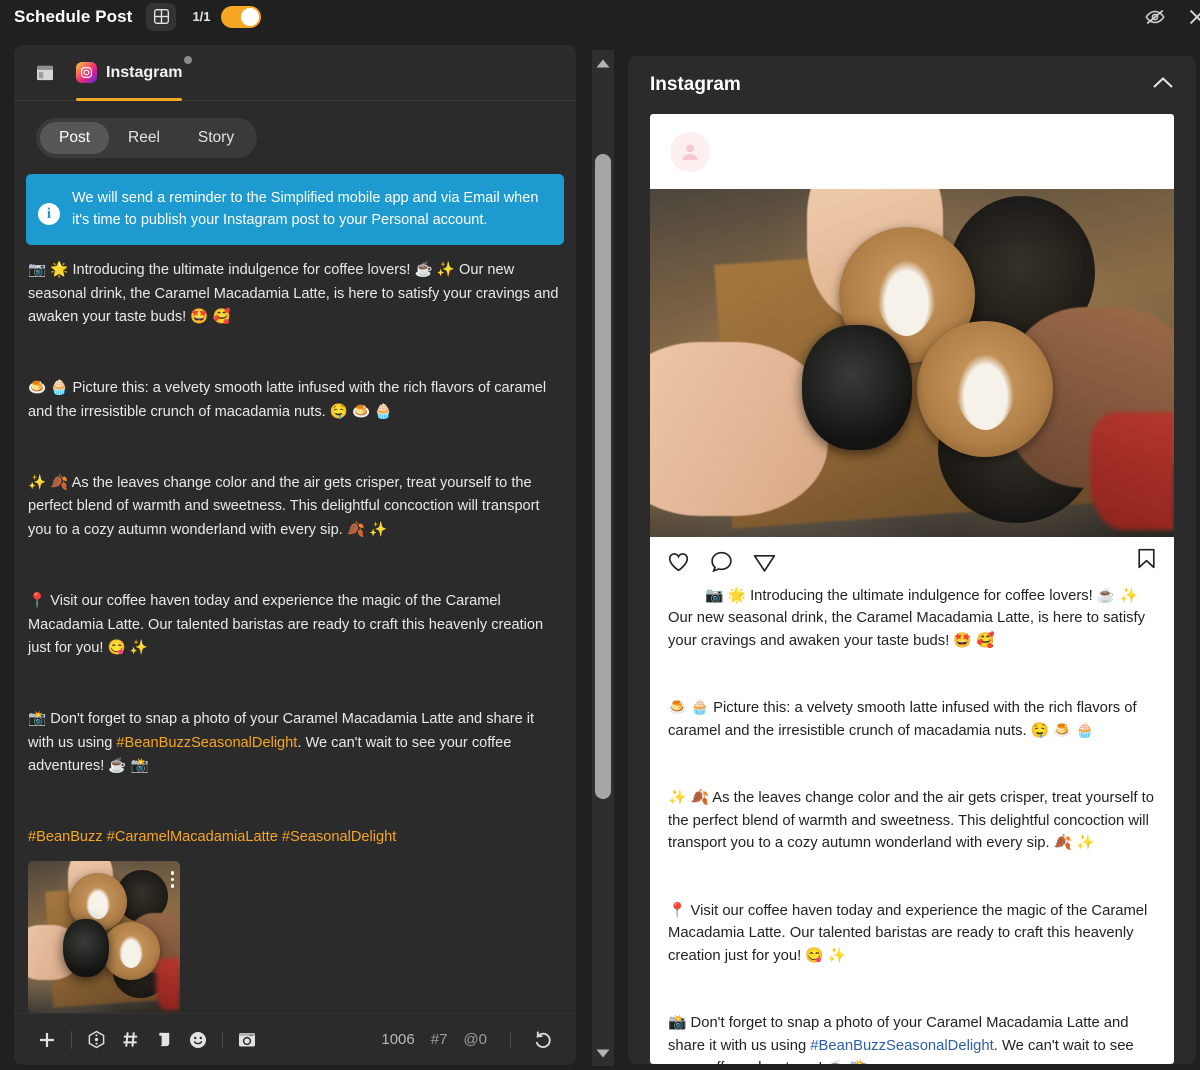 This screenshot has width=1200, height=1070. What do you see at coordinates (249, 16) in the screenshot?
I see `toggle-knob` at bounding box center [249, 16].